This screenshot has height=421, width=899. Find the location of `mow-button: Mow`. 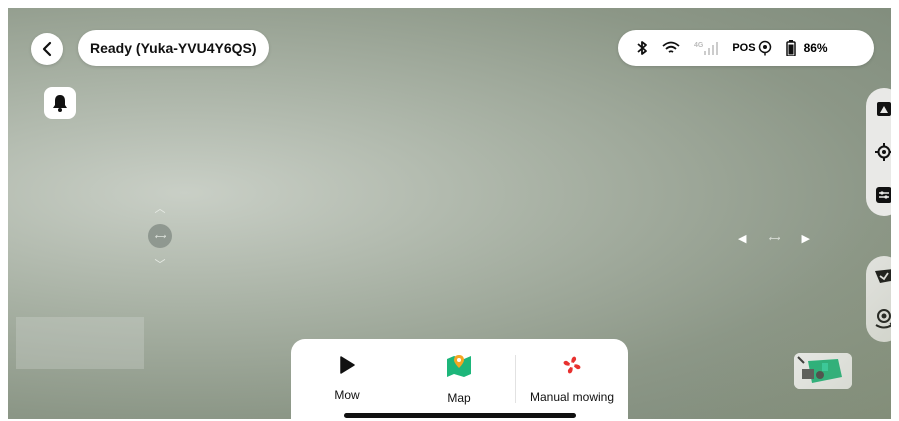

mow-button: Mow is located at coordinates (347, 379).